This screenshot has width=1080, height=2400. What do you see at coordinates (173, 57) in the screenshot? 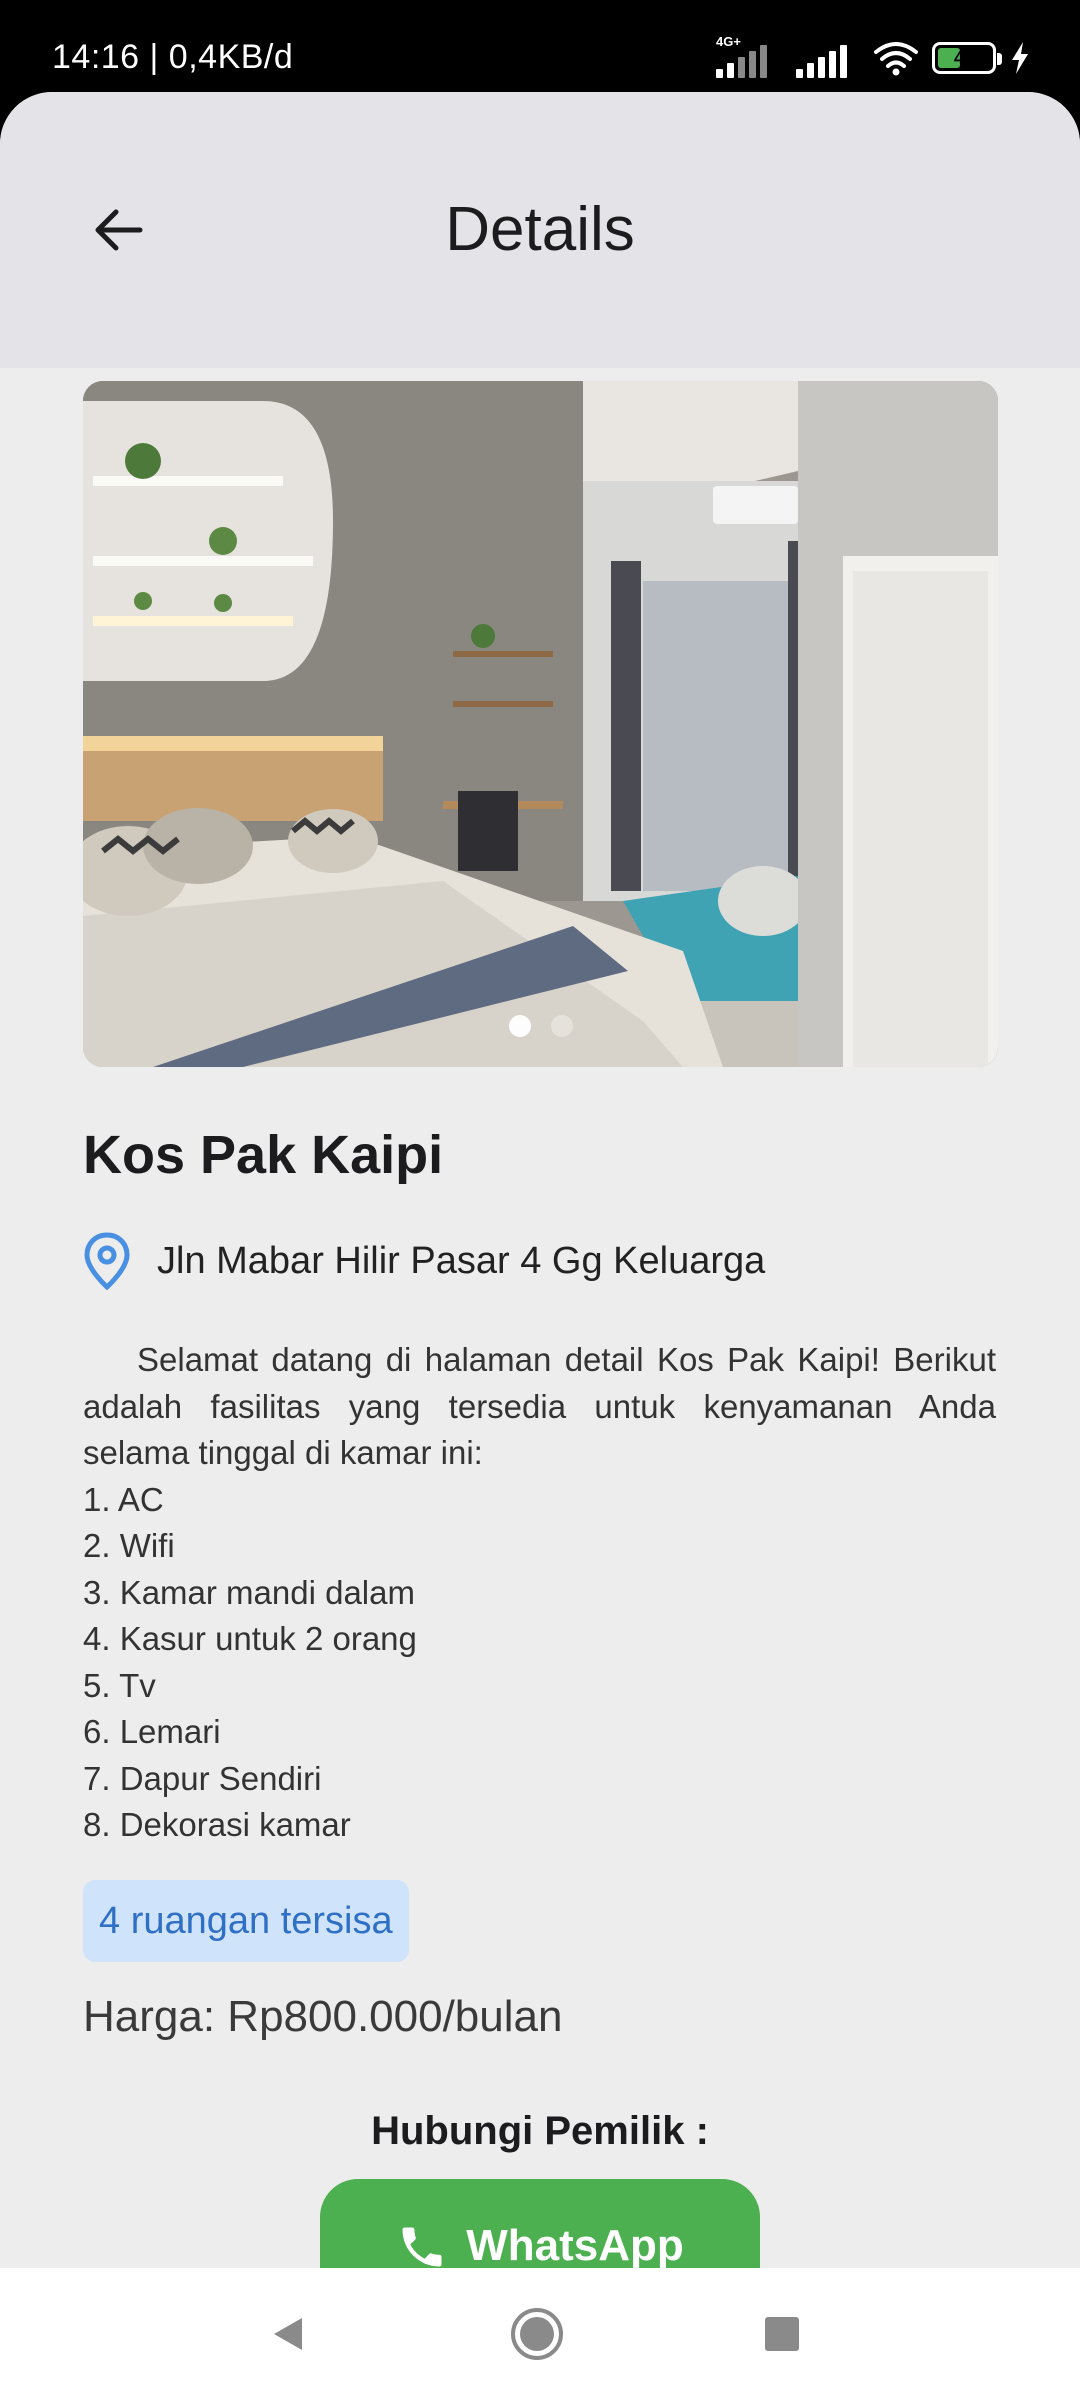
I see `status-time: 14:16 | 0,4KB/d` at bounding box center [173, 57].